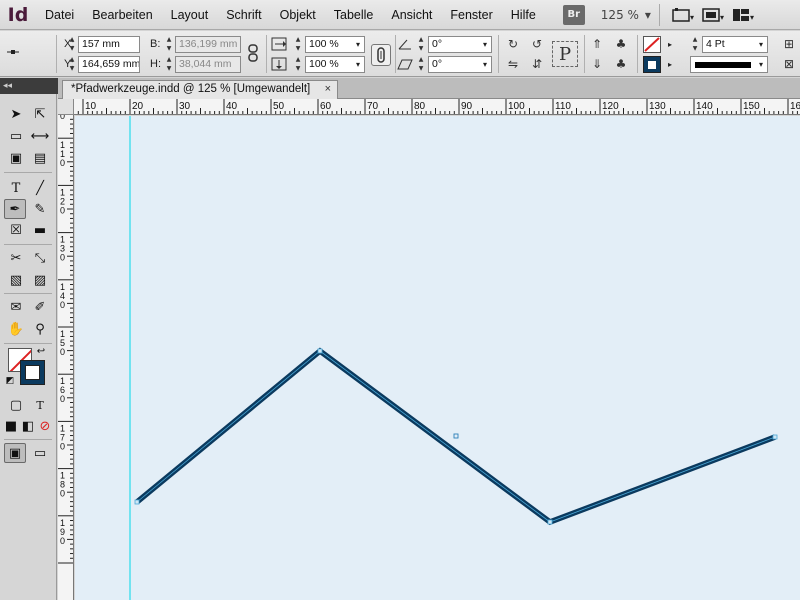 This screenshot has height=600, width=800. Describe the element at coordinates (40, 405) in the screenshot. I see `formatting-text-icon: T` at that location.